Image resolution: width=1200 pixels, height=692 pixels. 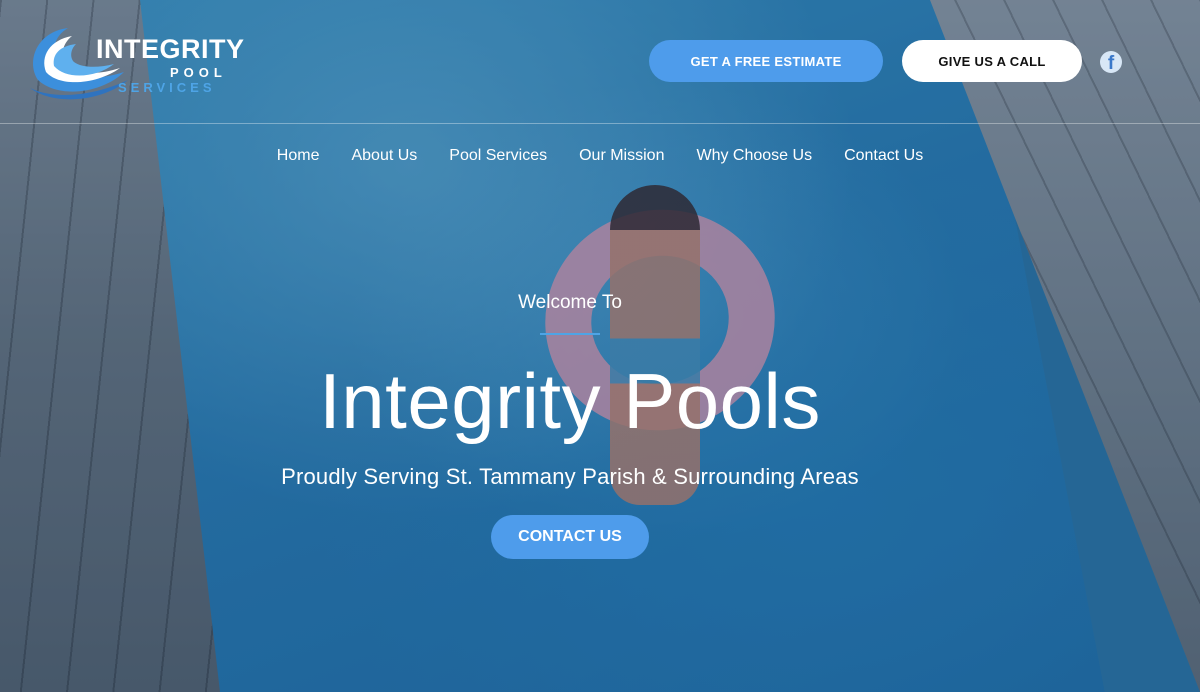 What do you see at coordinates (498, 156) in the screenshot?
I see `nav-pool-services: Pool Services` at bounding box center [498, 156].